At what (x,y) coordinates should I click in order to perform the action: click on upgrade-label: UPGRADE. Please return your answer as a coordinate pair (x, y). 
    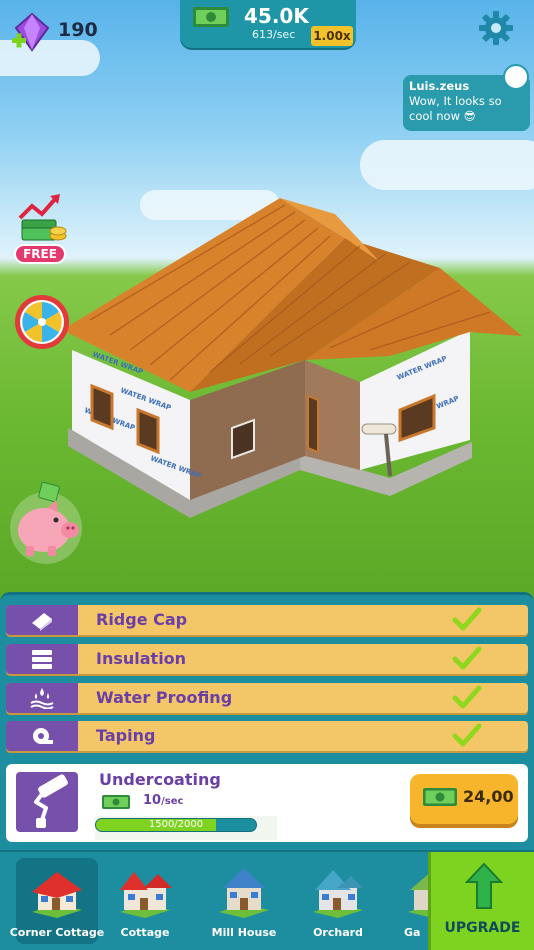
    Looking at the image, I should click on (482, 928).